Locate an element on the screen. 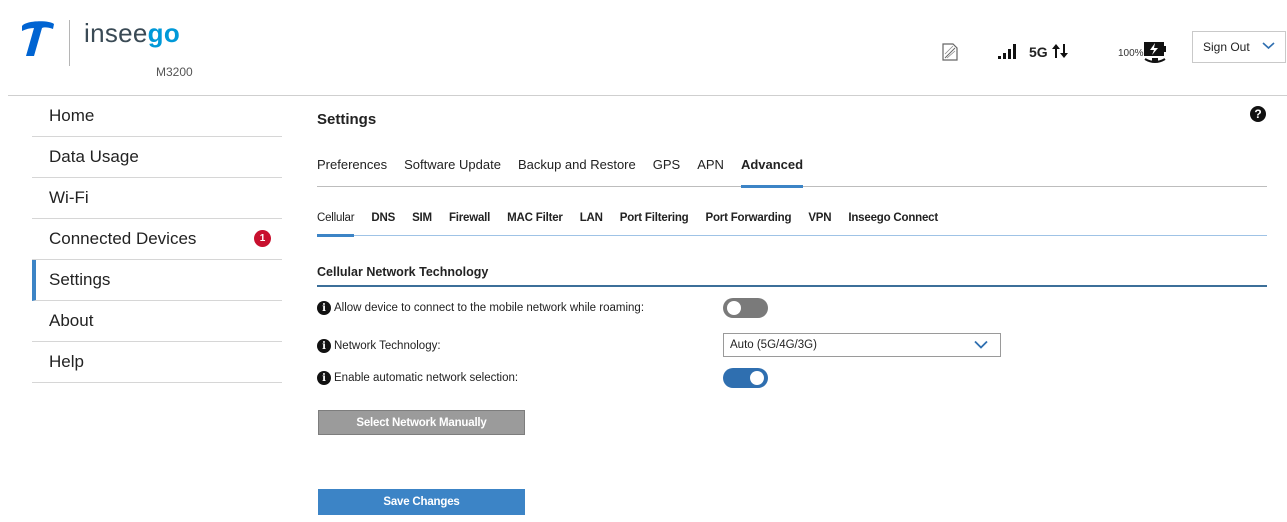  auto-selection-label: Enable automatic network selection: is located at coordinates (426, 378).